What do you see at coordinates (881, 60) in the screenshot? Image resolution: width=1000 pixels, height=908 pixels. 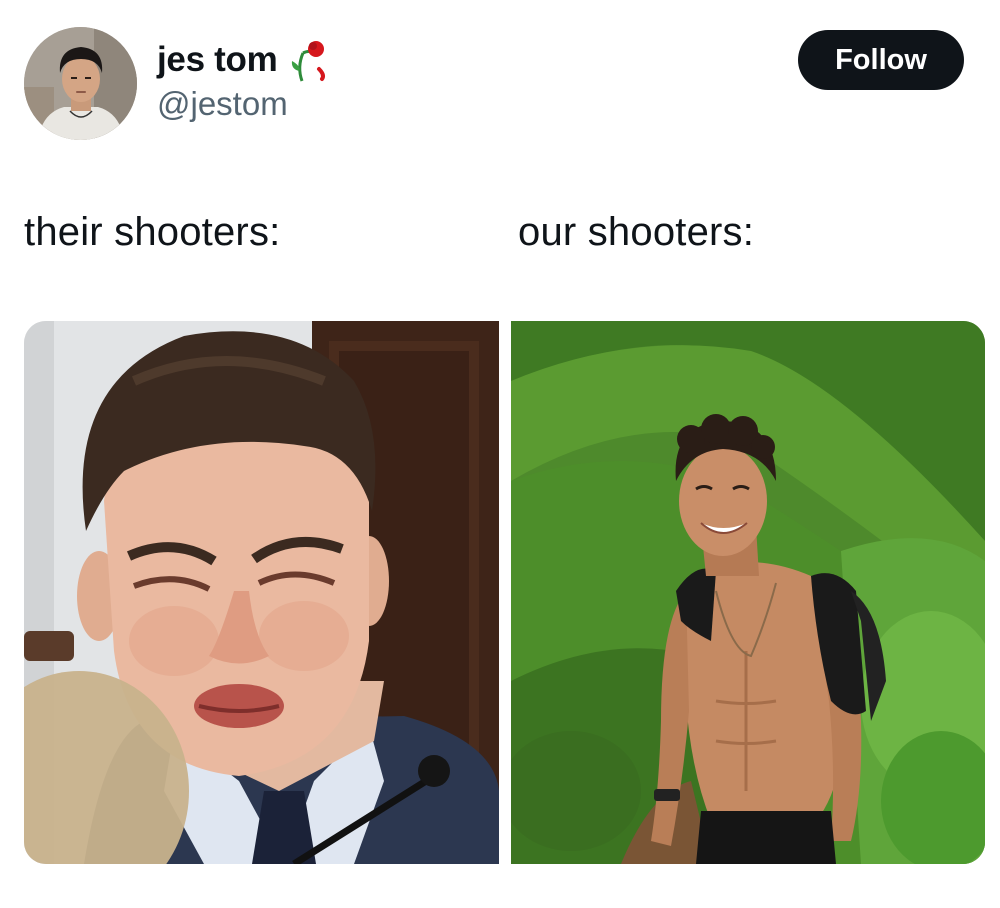 I see `follow-button: Follow` at bounding box center [881, 60].